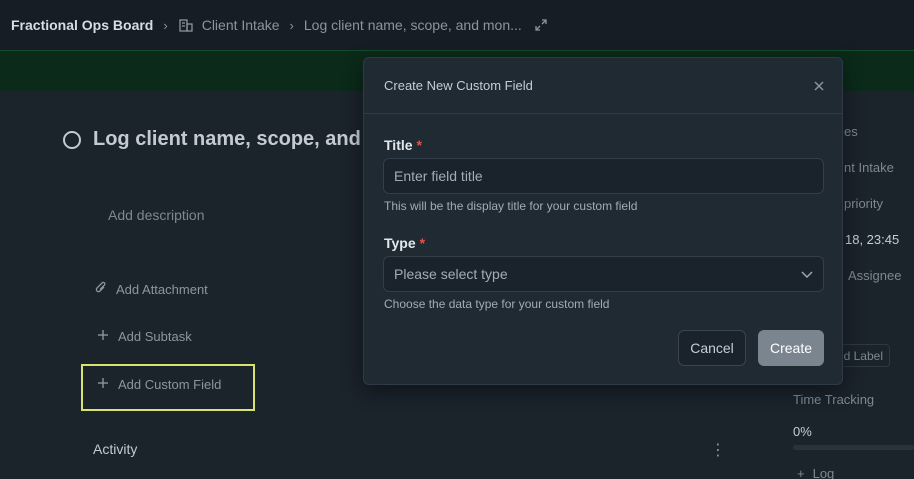 This screenshot has width=914, height=479. Describe the element at coordinates (238, 139) in the screenshot. I see `task-title: Log client name, scope, and m` at that location.